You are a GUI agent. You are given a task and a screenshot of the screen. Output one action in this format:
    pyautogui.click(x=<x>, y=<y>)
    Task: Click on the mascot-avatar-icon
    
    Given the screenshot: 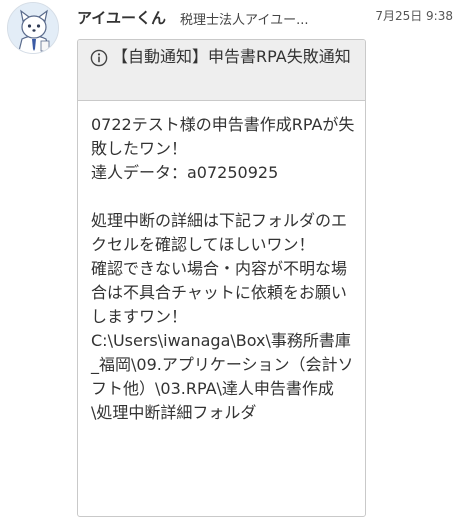 What is the action you would take?
    pyautogui.click(x=33, y=28)
    